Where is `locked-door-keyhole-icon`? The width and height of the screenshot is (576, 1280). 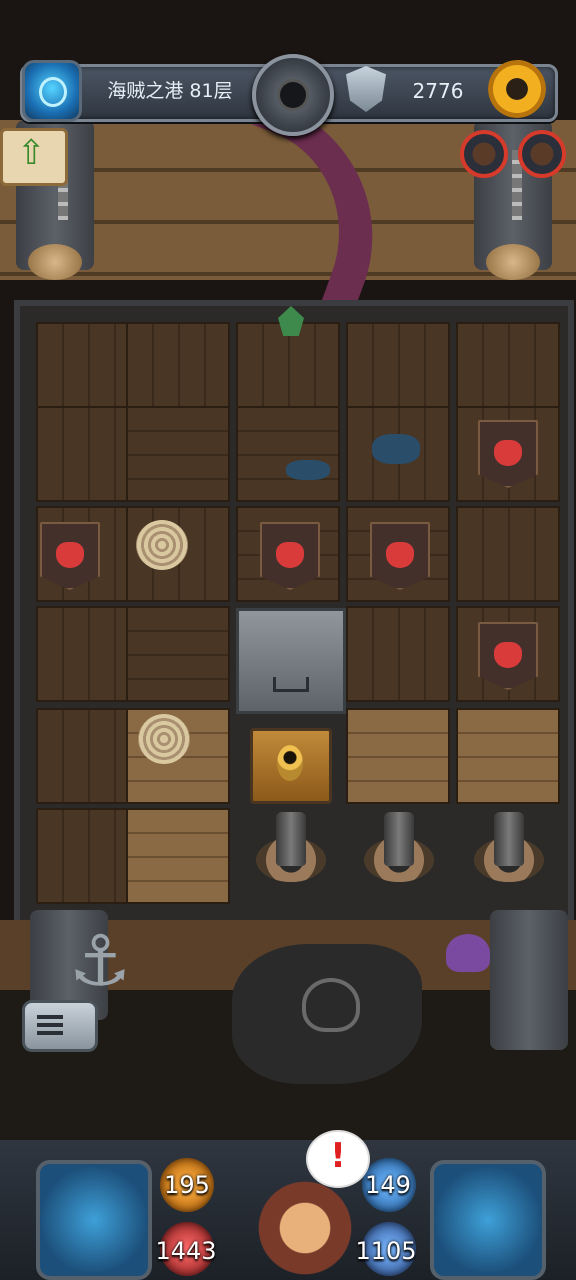 locked-door-keyhole-icon is located at coordinates (291, 766).